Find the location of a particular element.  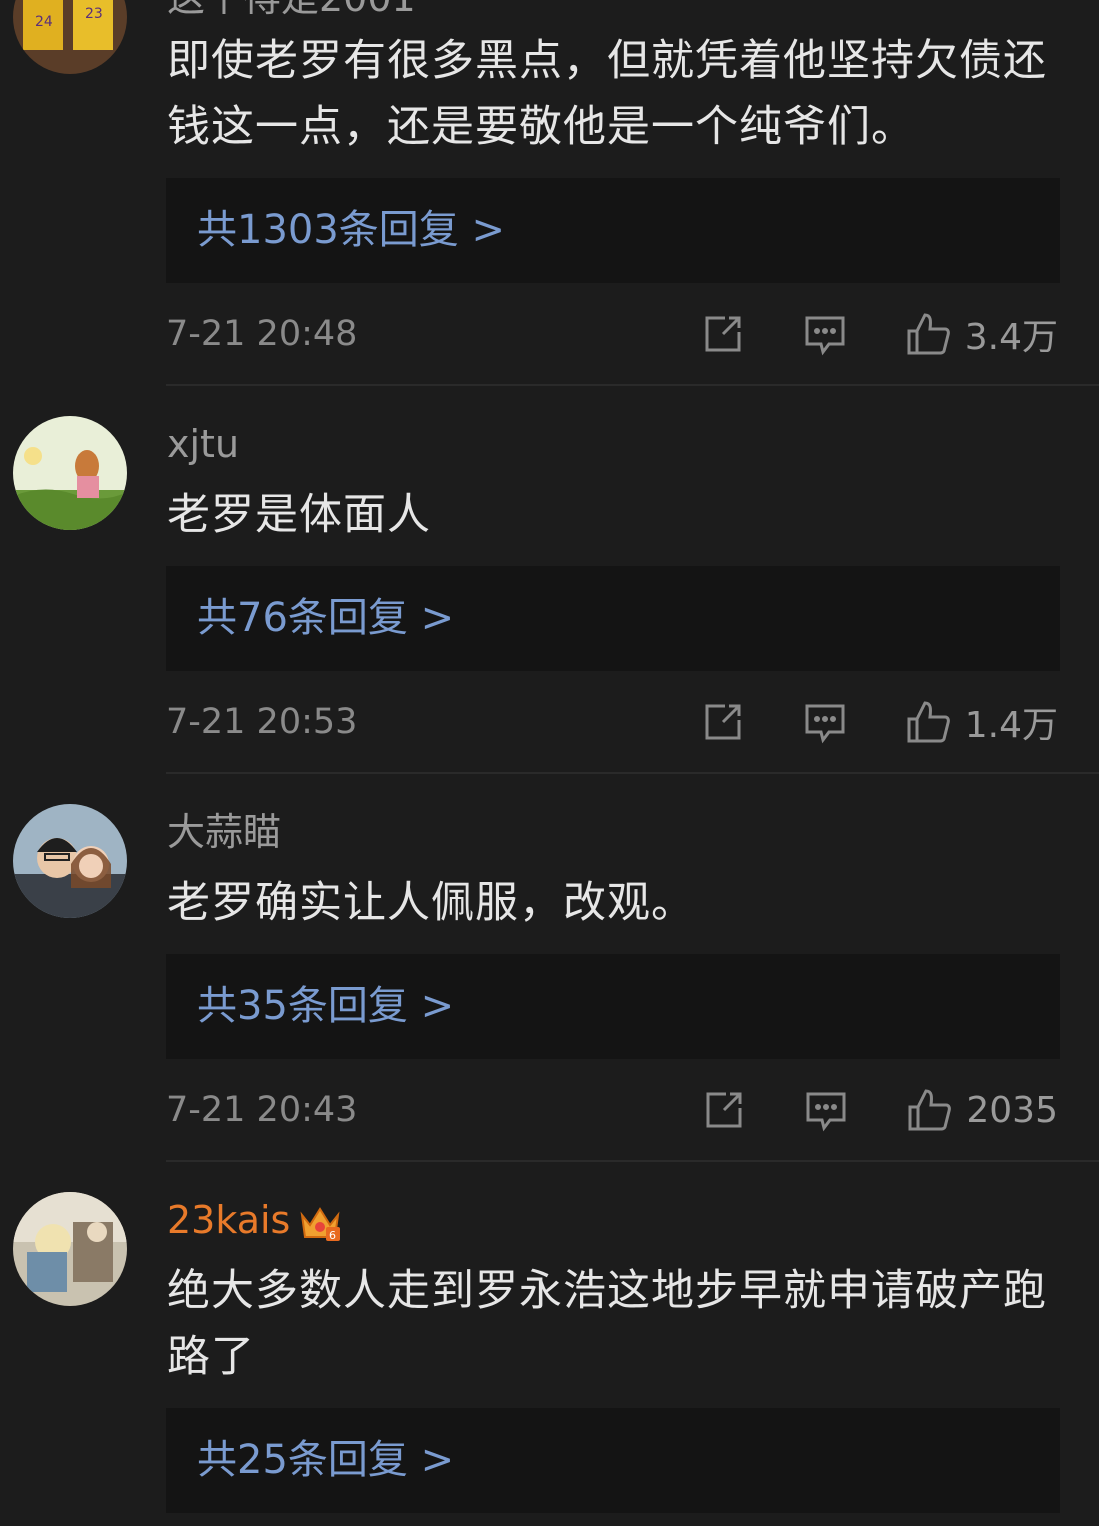

view-replies-link: 共76条回复 > is located at coordinates (325, 618).